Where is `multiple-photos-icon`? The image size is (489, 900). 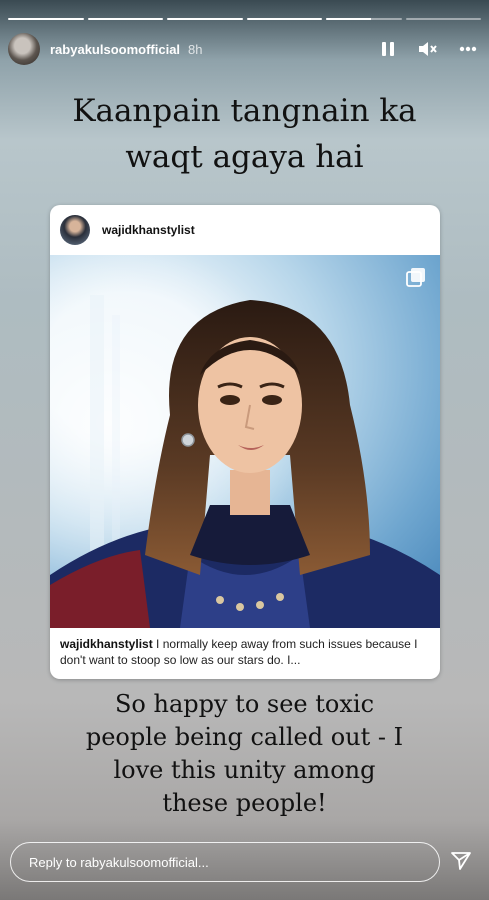 multiple-photos-icon is located at coordinates (416, 279).